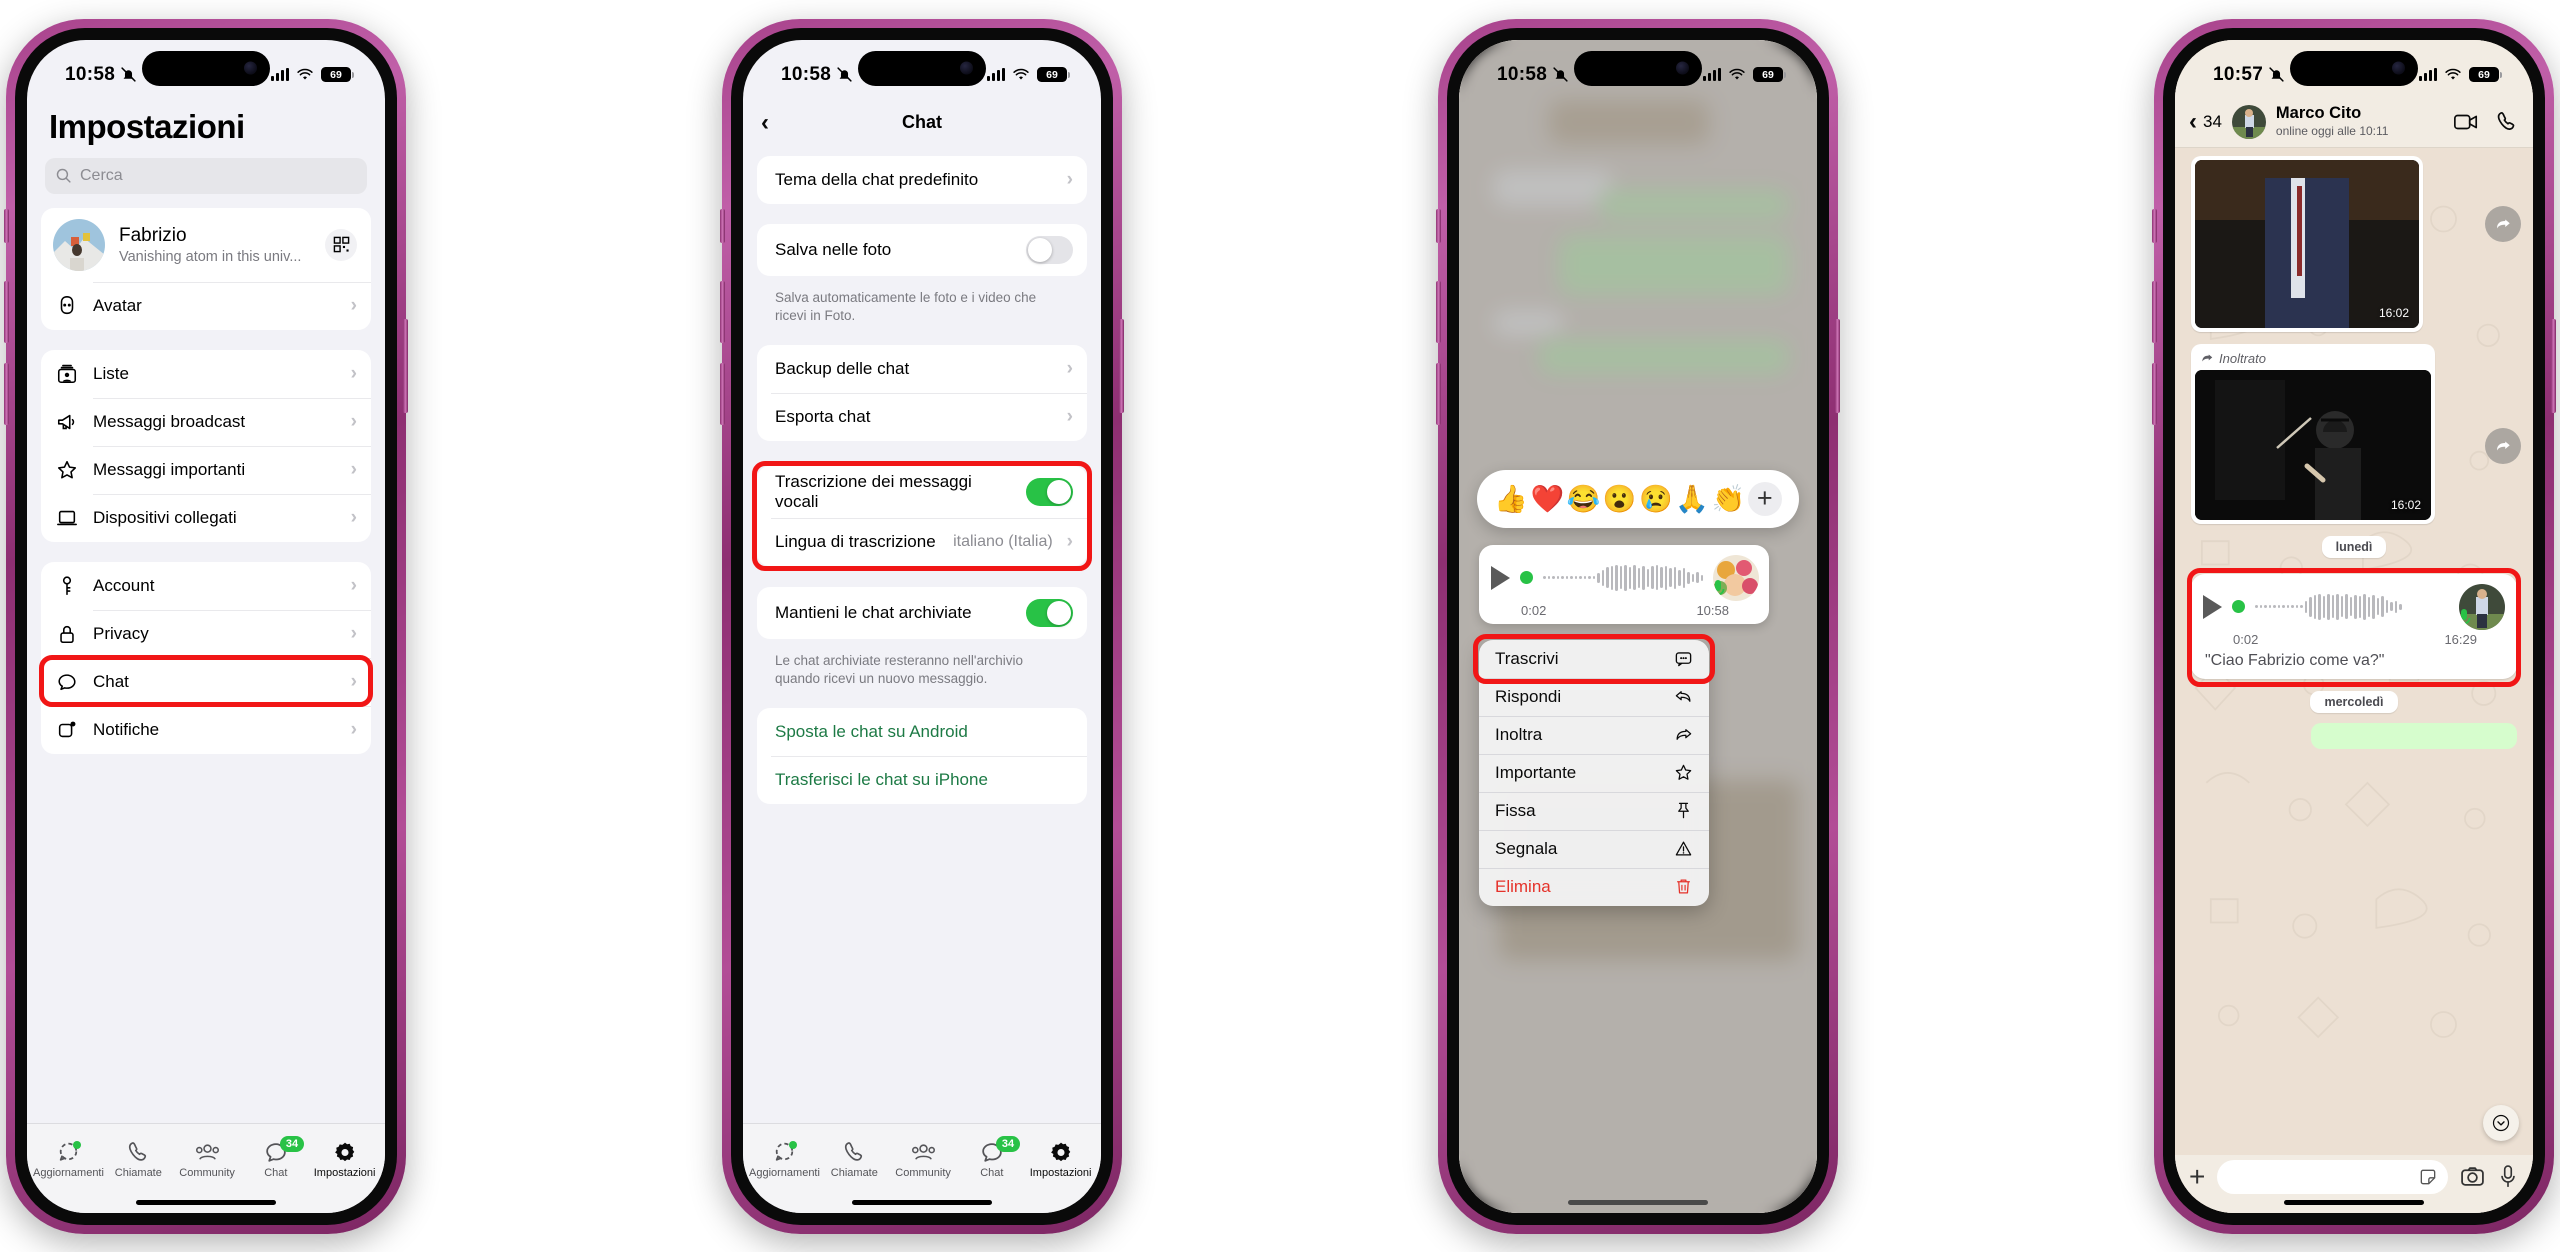  I want to click on row-default-theme: Tema della chat predefinito ›, so click(922, 180).